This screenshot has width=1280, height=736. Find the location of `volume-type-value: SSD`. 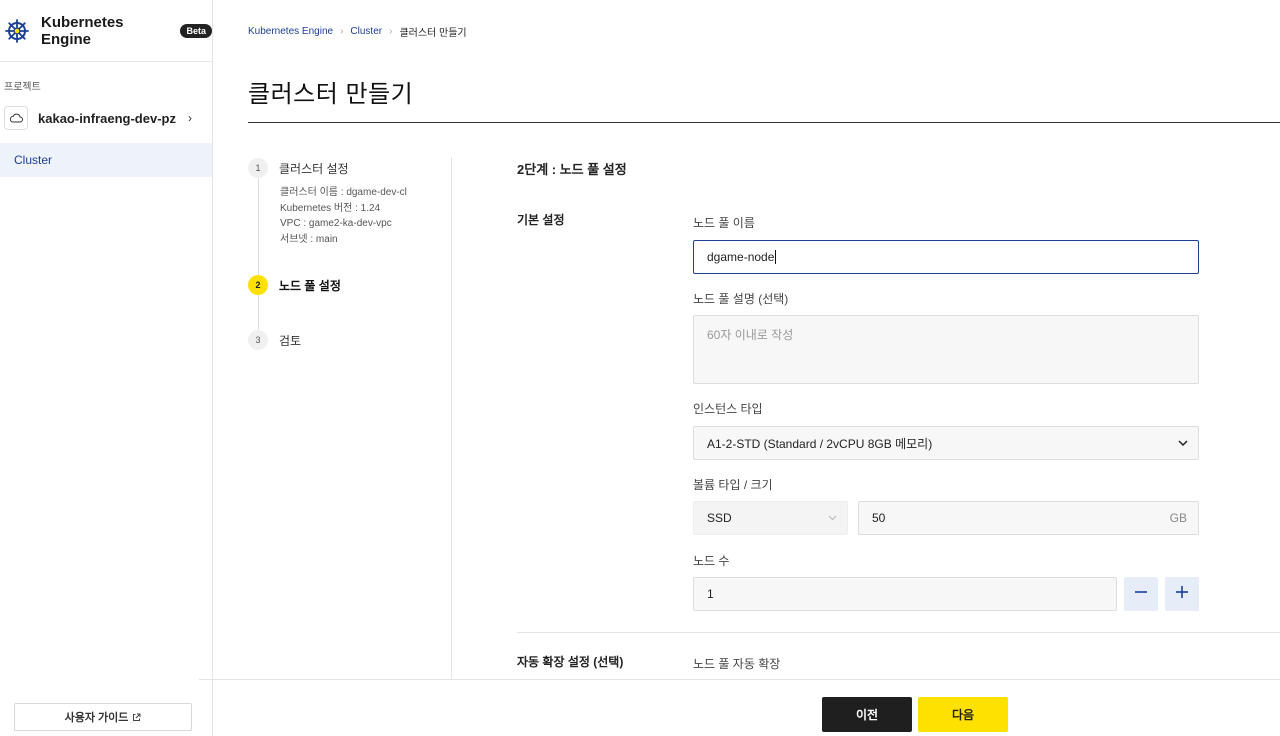

volume-type-value: SSD is located at coordinates (719, 518).